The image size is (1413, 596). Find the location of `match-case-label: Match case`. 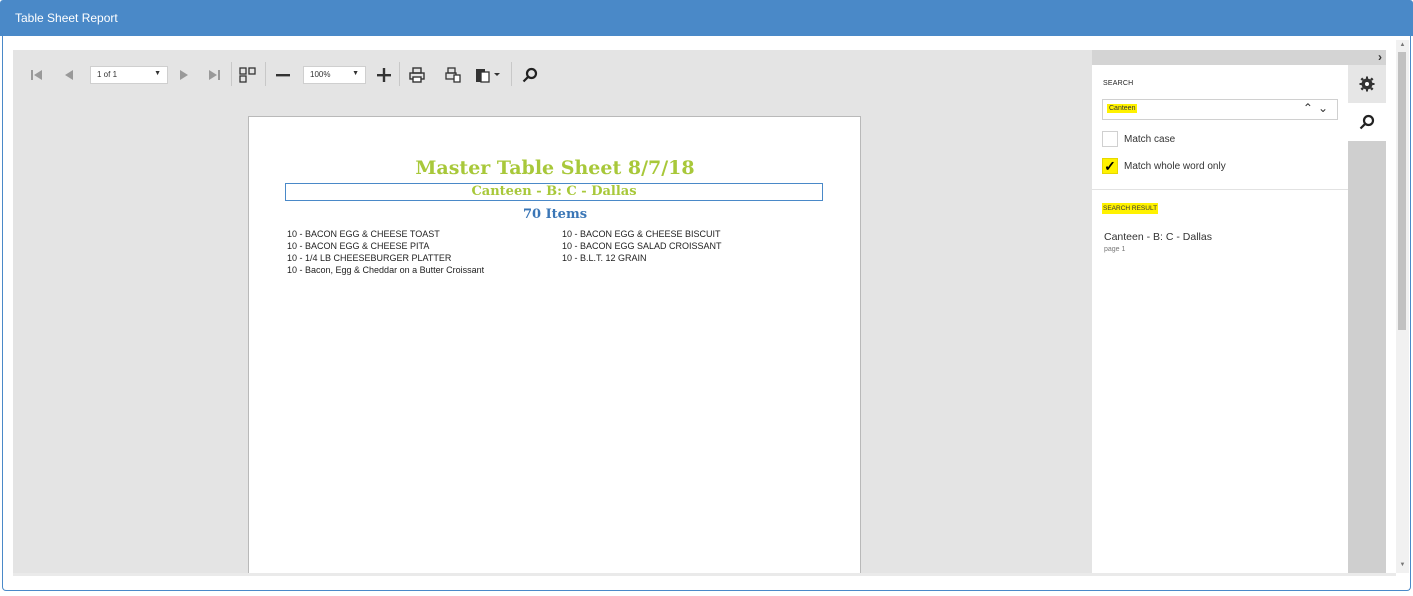

match-case-label: Match case is located at coordinates (1150, 139).